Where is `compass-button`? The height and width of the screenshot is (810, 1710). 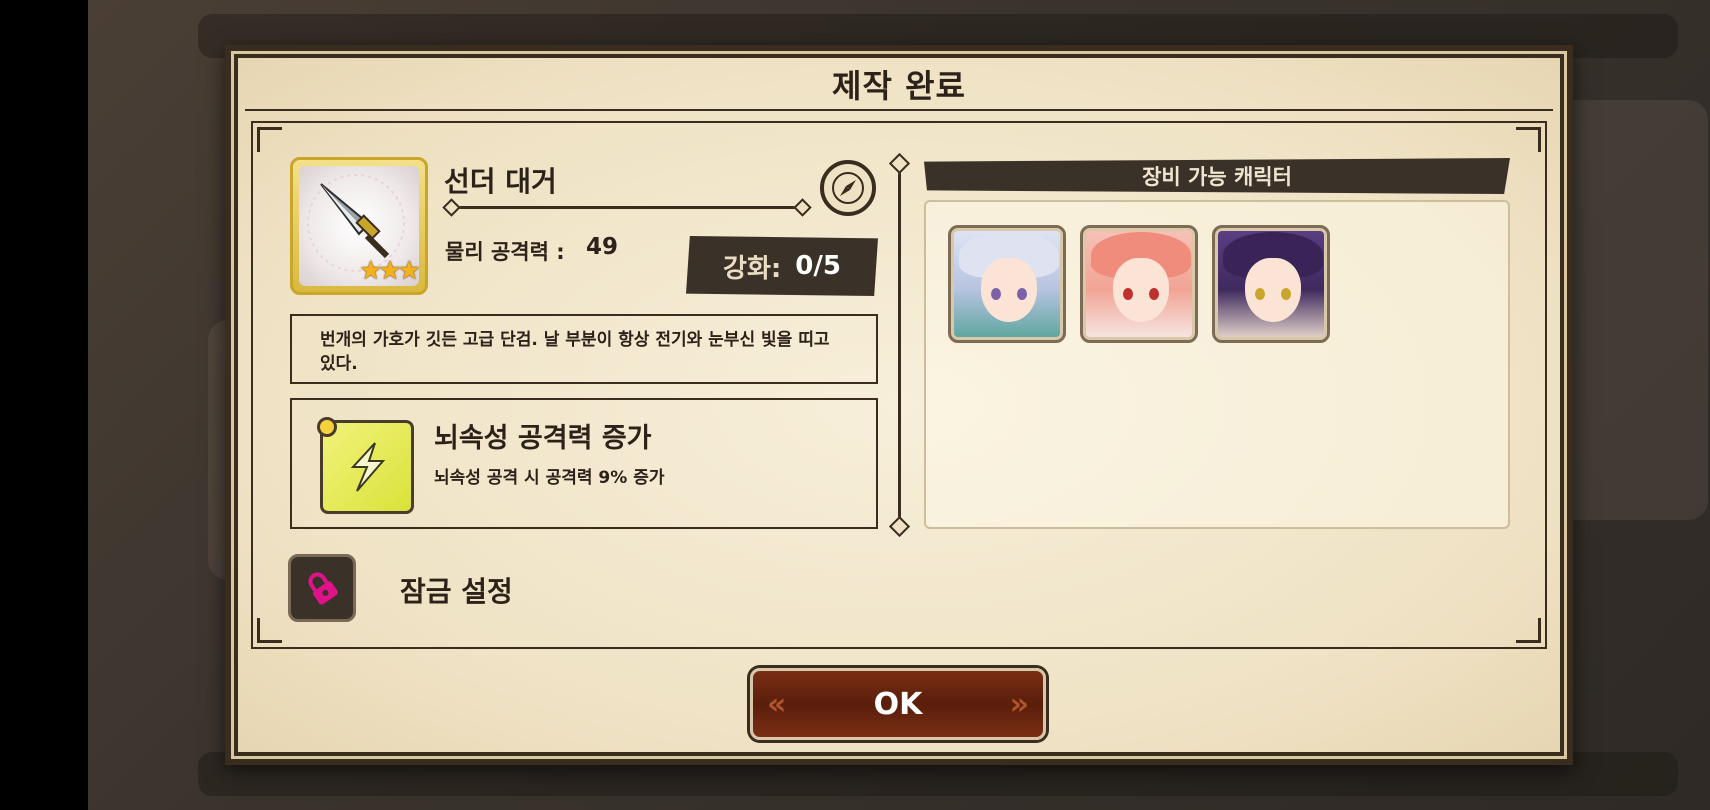 compass-button is located at coordinates (848, 188).